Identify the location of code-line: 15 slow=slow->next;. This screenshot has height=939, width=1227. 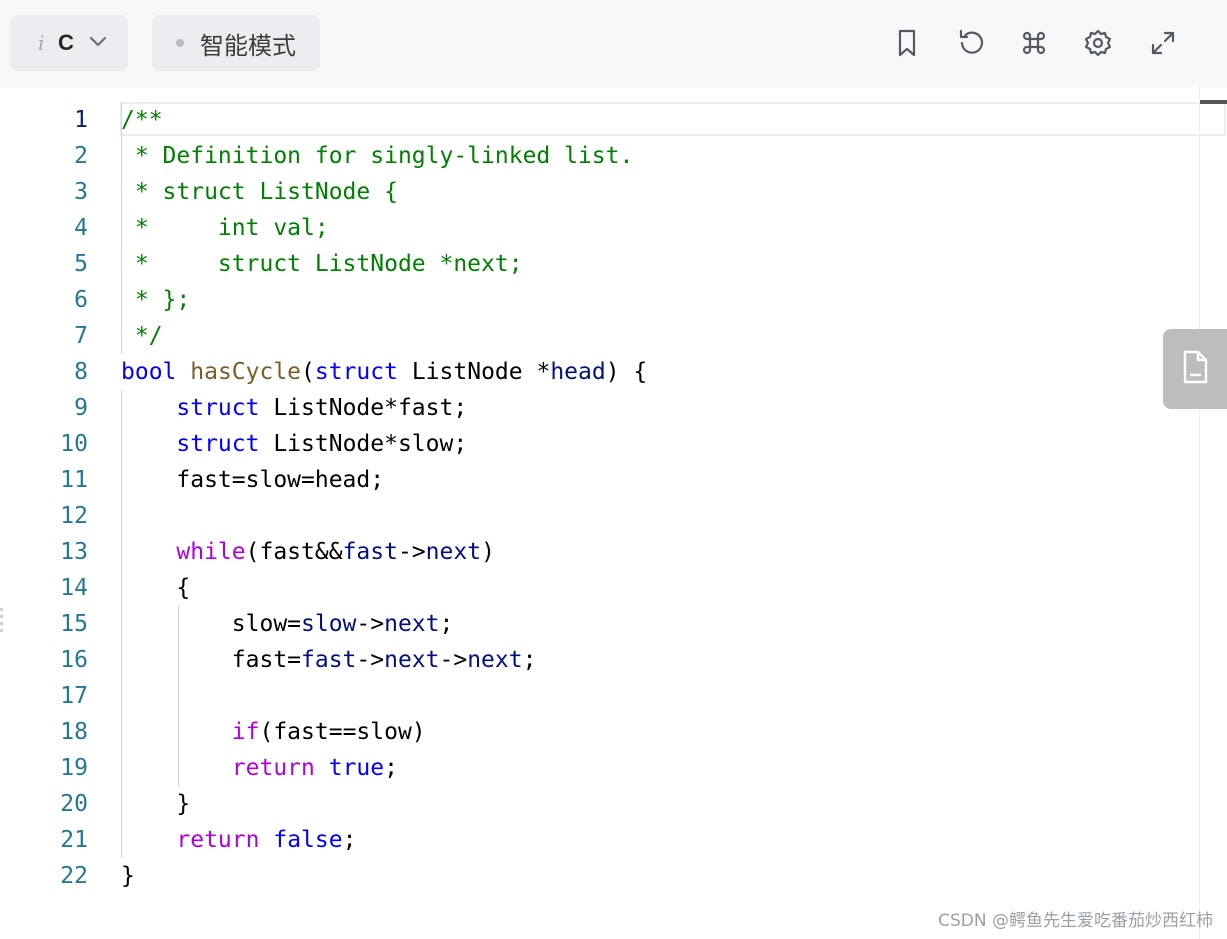
(600, 624).